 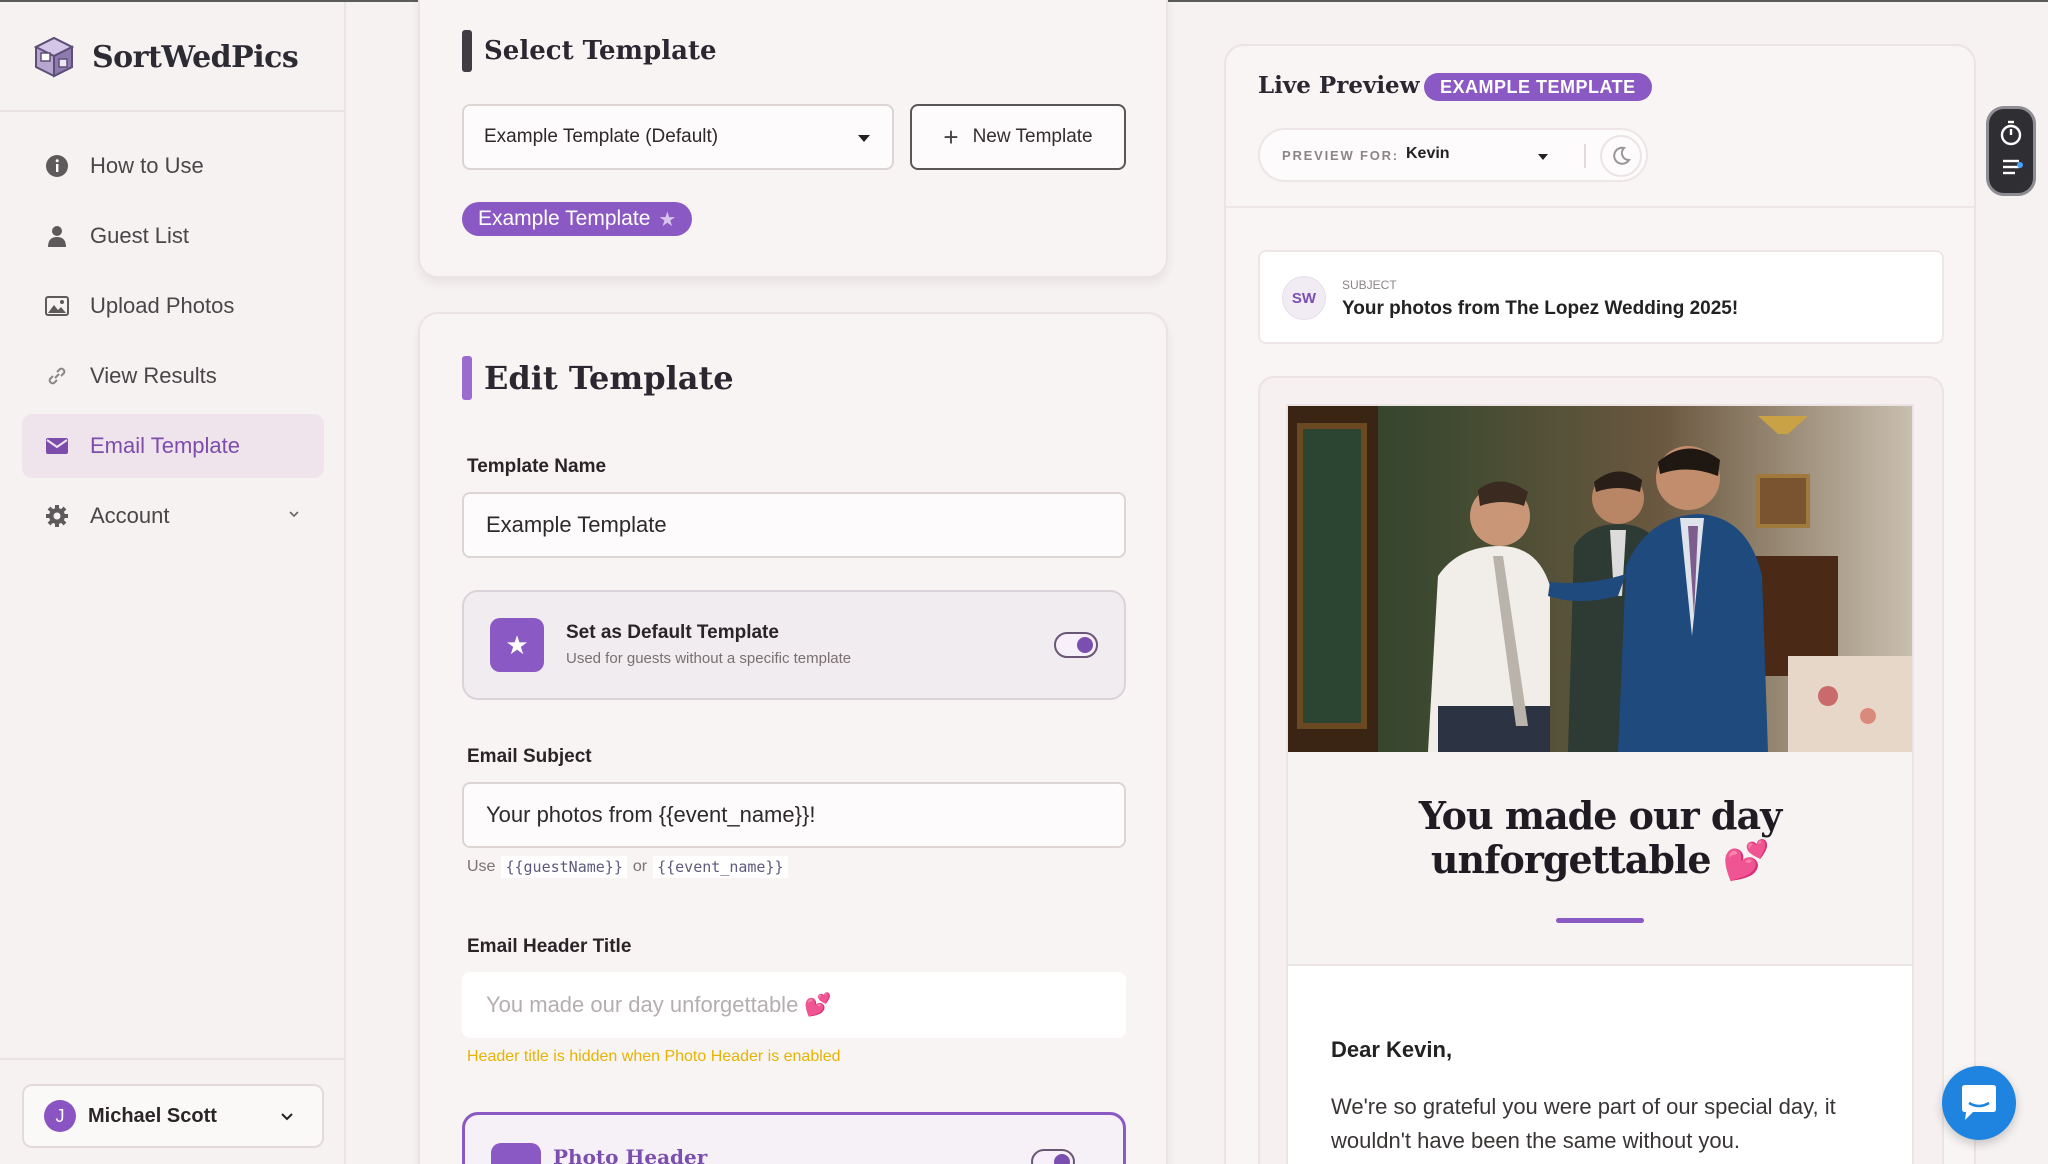 What do you see at coordinates (794, 815) in the screenshot?
I see `email-subject-input: Your photos from {{event_name}}!` at bounding box center [794, 815].